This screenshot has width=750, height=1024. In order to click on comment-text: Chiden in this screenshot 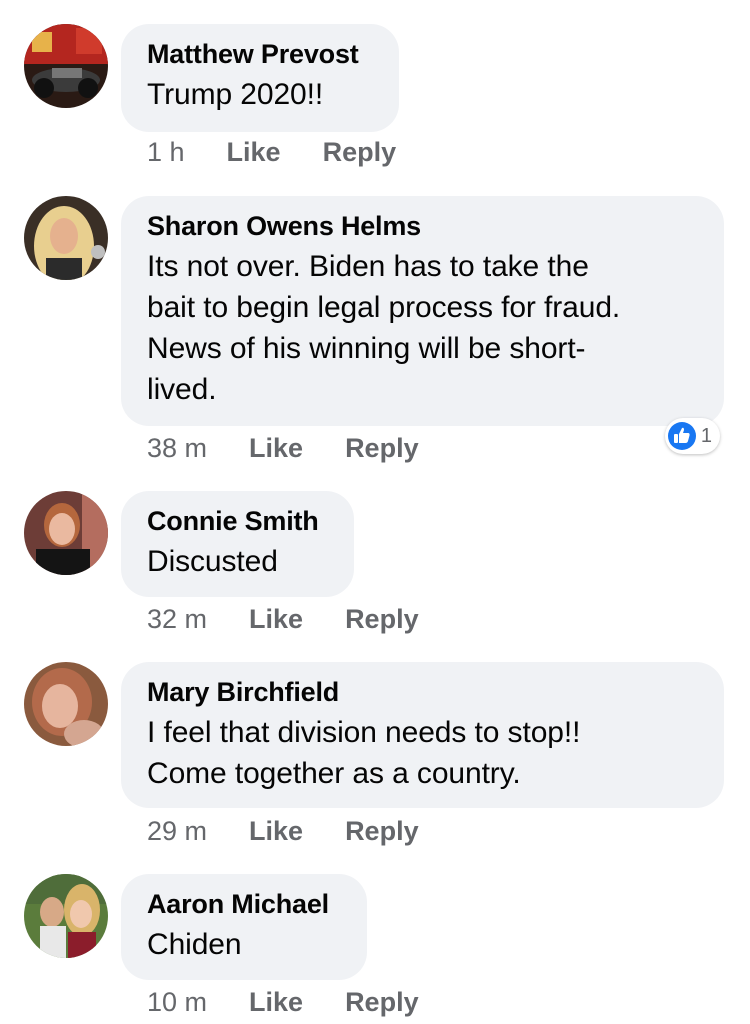, I will do `click(194, 944)`.